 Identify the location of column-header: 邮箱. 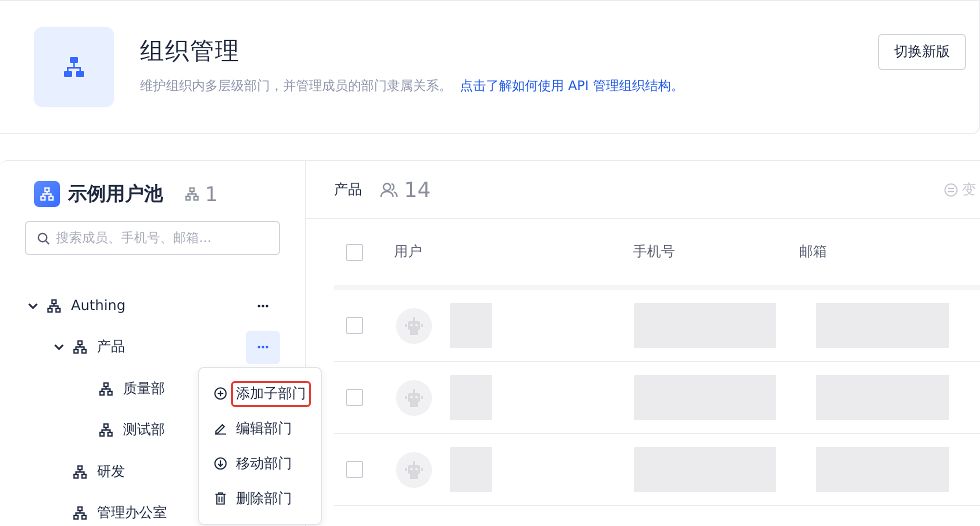
(813, 252).